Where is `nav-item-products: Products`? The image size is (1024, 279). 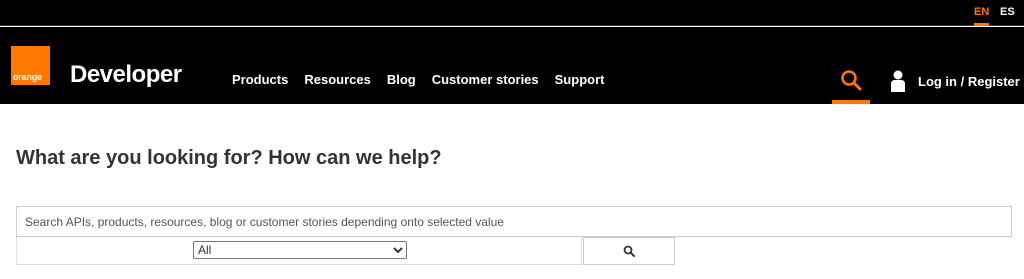
nav-item-products: Products is located at coordinates (260, 79).